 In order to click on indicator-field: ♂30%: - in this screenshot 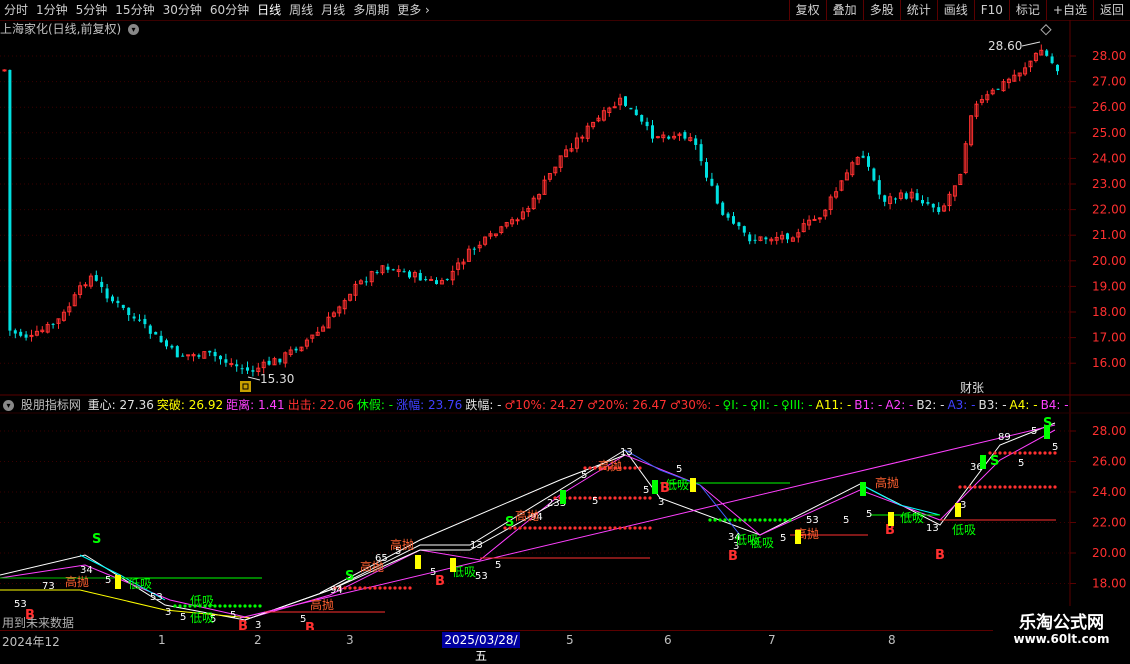, I will do `click(694, 405)`.